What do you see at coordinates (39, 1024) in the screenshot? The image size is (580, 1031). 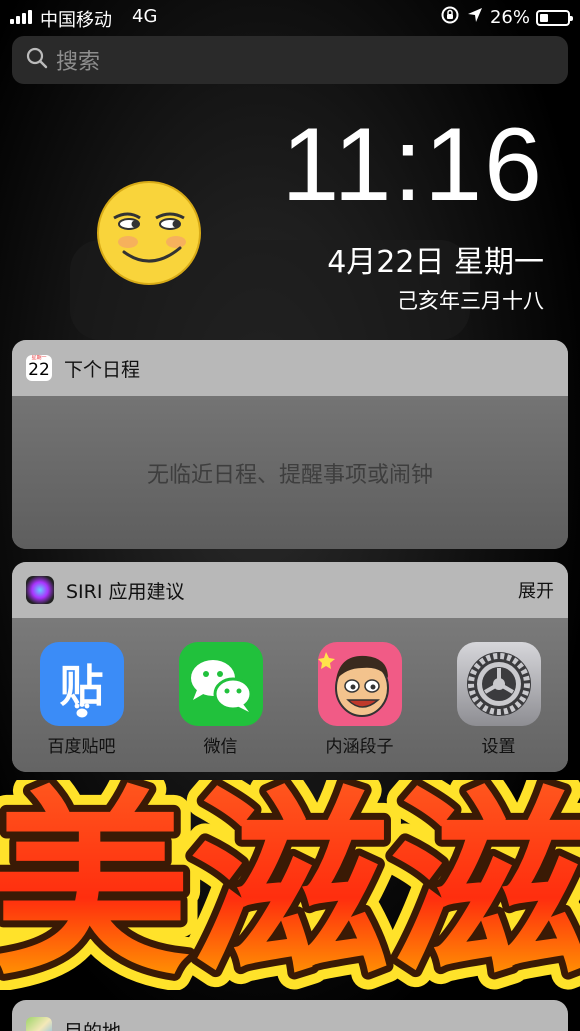 I see `maps-icon` at bounding box center [39, 1024].